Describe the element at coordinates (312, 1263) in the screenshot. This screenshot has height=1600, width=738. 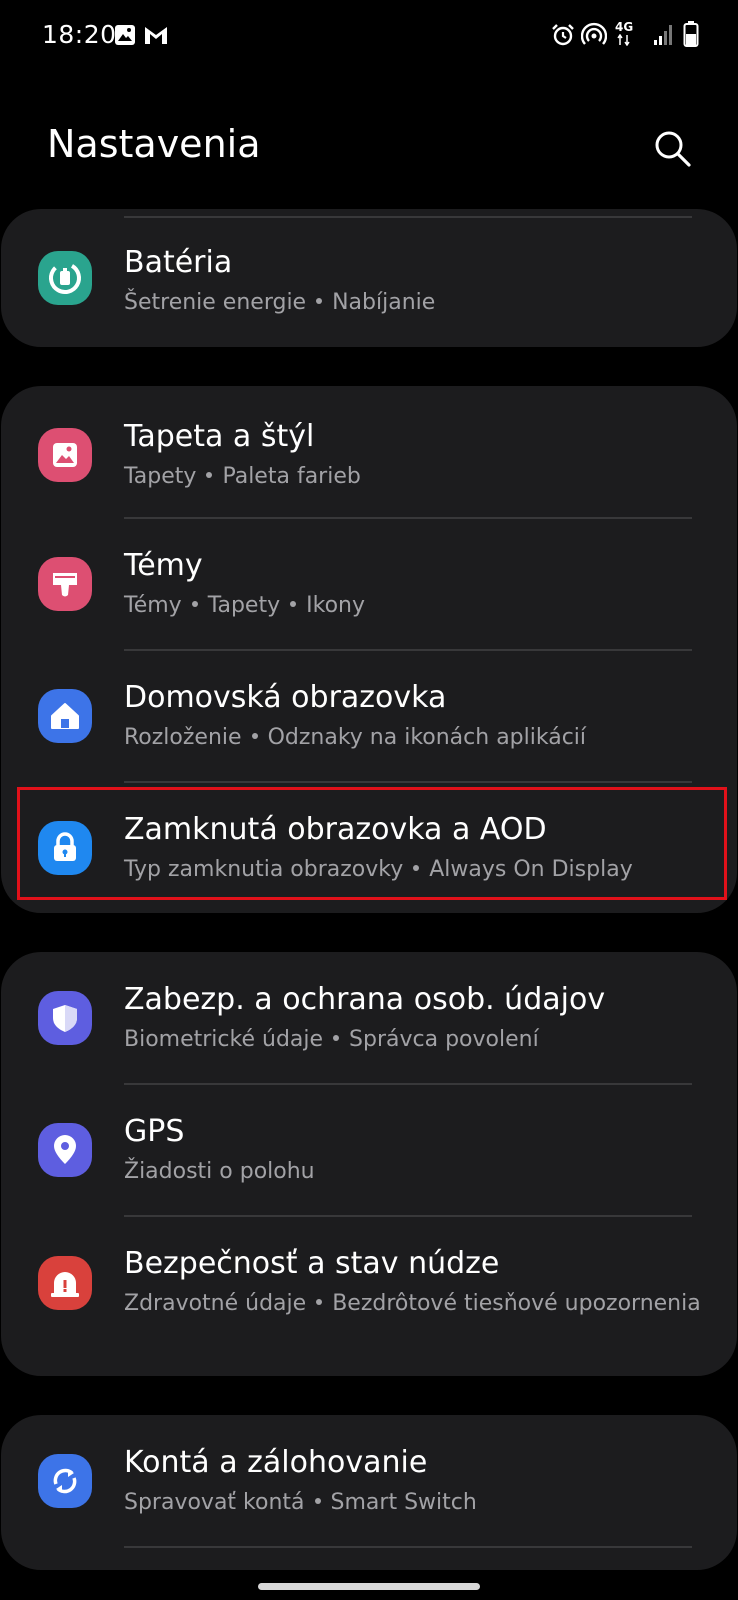
I see `settings-item-title: Bezpečnosť a stav núdze` at that location.